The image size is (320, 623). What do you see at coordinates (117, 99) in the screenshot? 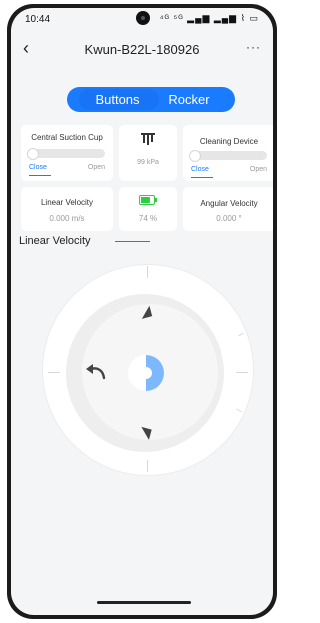
I see `tab-buttons: Buttons` at bounding box center [117, 99].